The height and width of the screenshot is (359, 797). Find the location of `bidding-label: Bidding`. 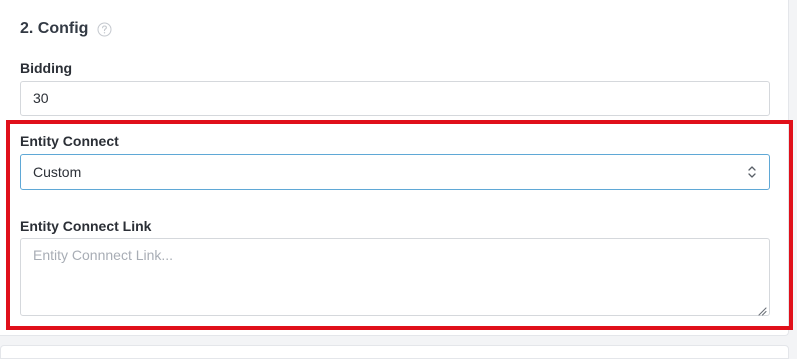

bidding-label: Bidding is located at coordinates (46, 68).